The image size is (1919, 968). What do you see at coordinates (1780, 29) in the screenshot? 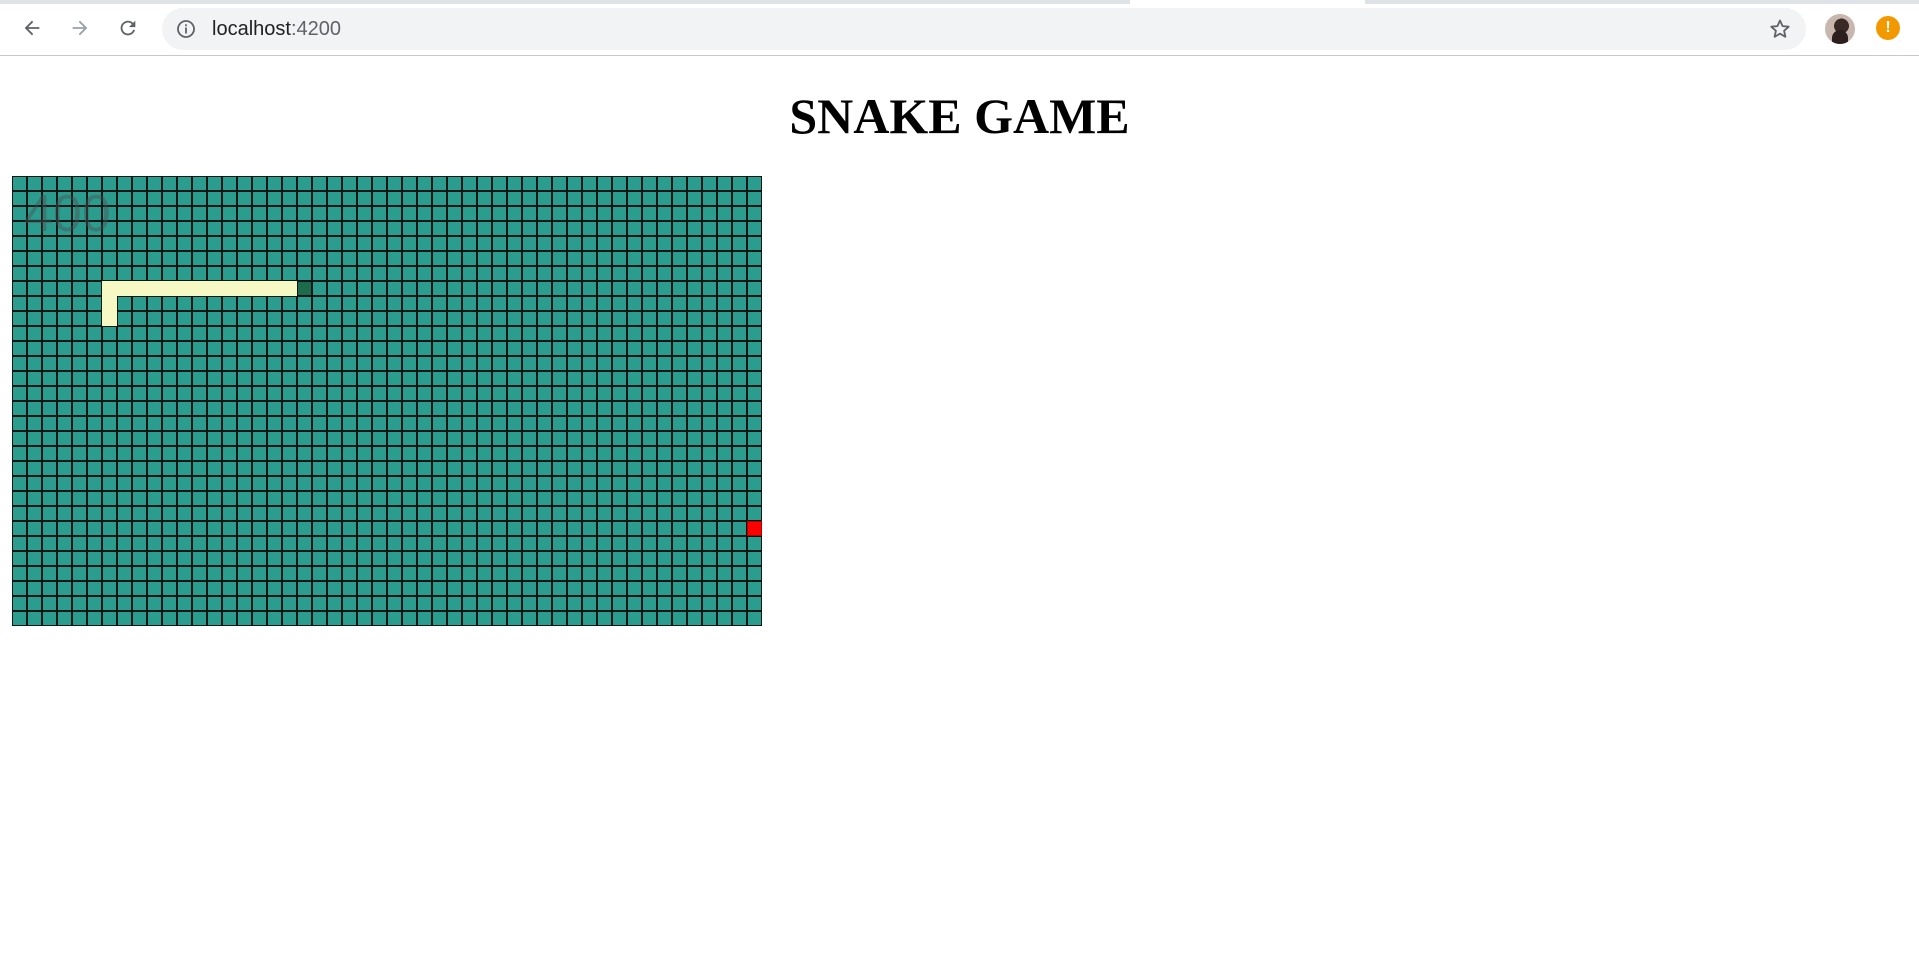
I see `star-icon` at bounding box center [1780, 29].